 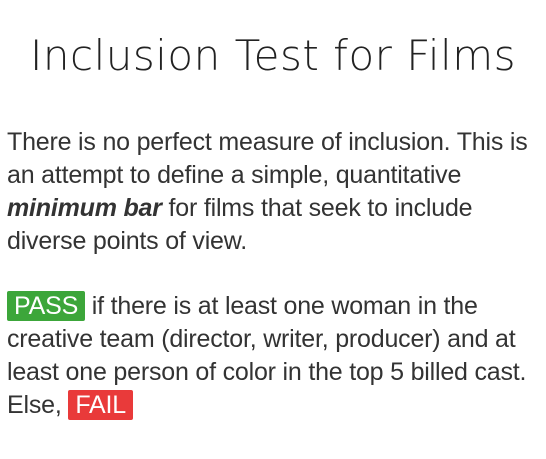 I want to click on page-title: Inclusion Test for Films, so click(x=273, y=55).